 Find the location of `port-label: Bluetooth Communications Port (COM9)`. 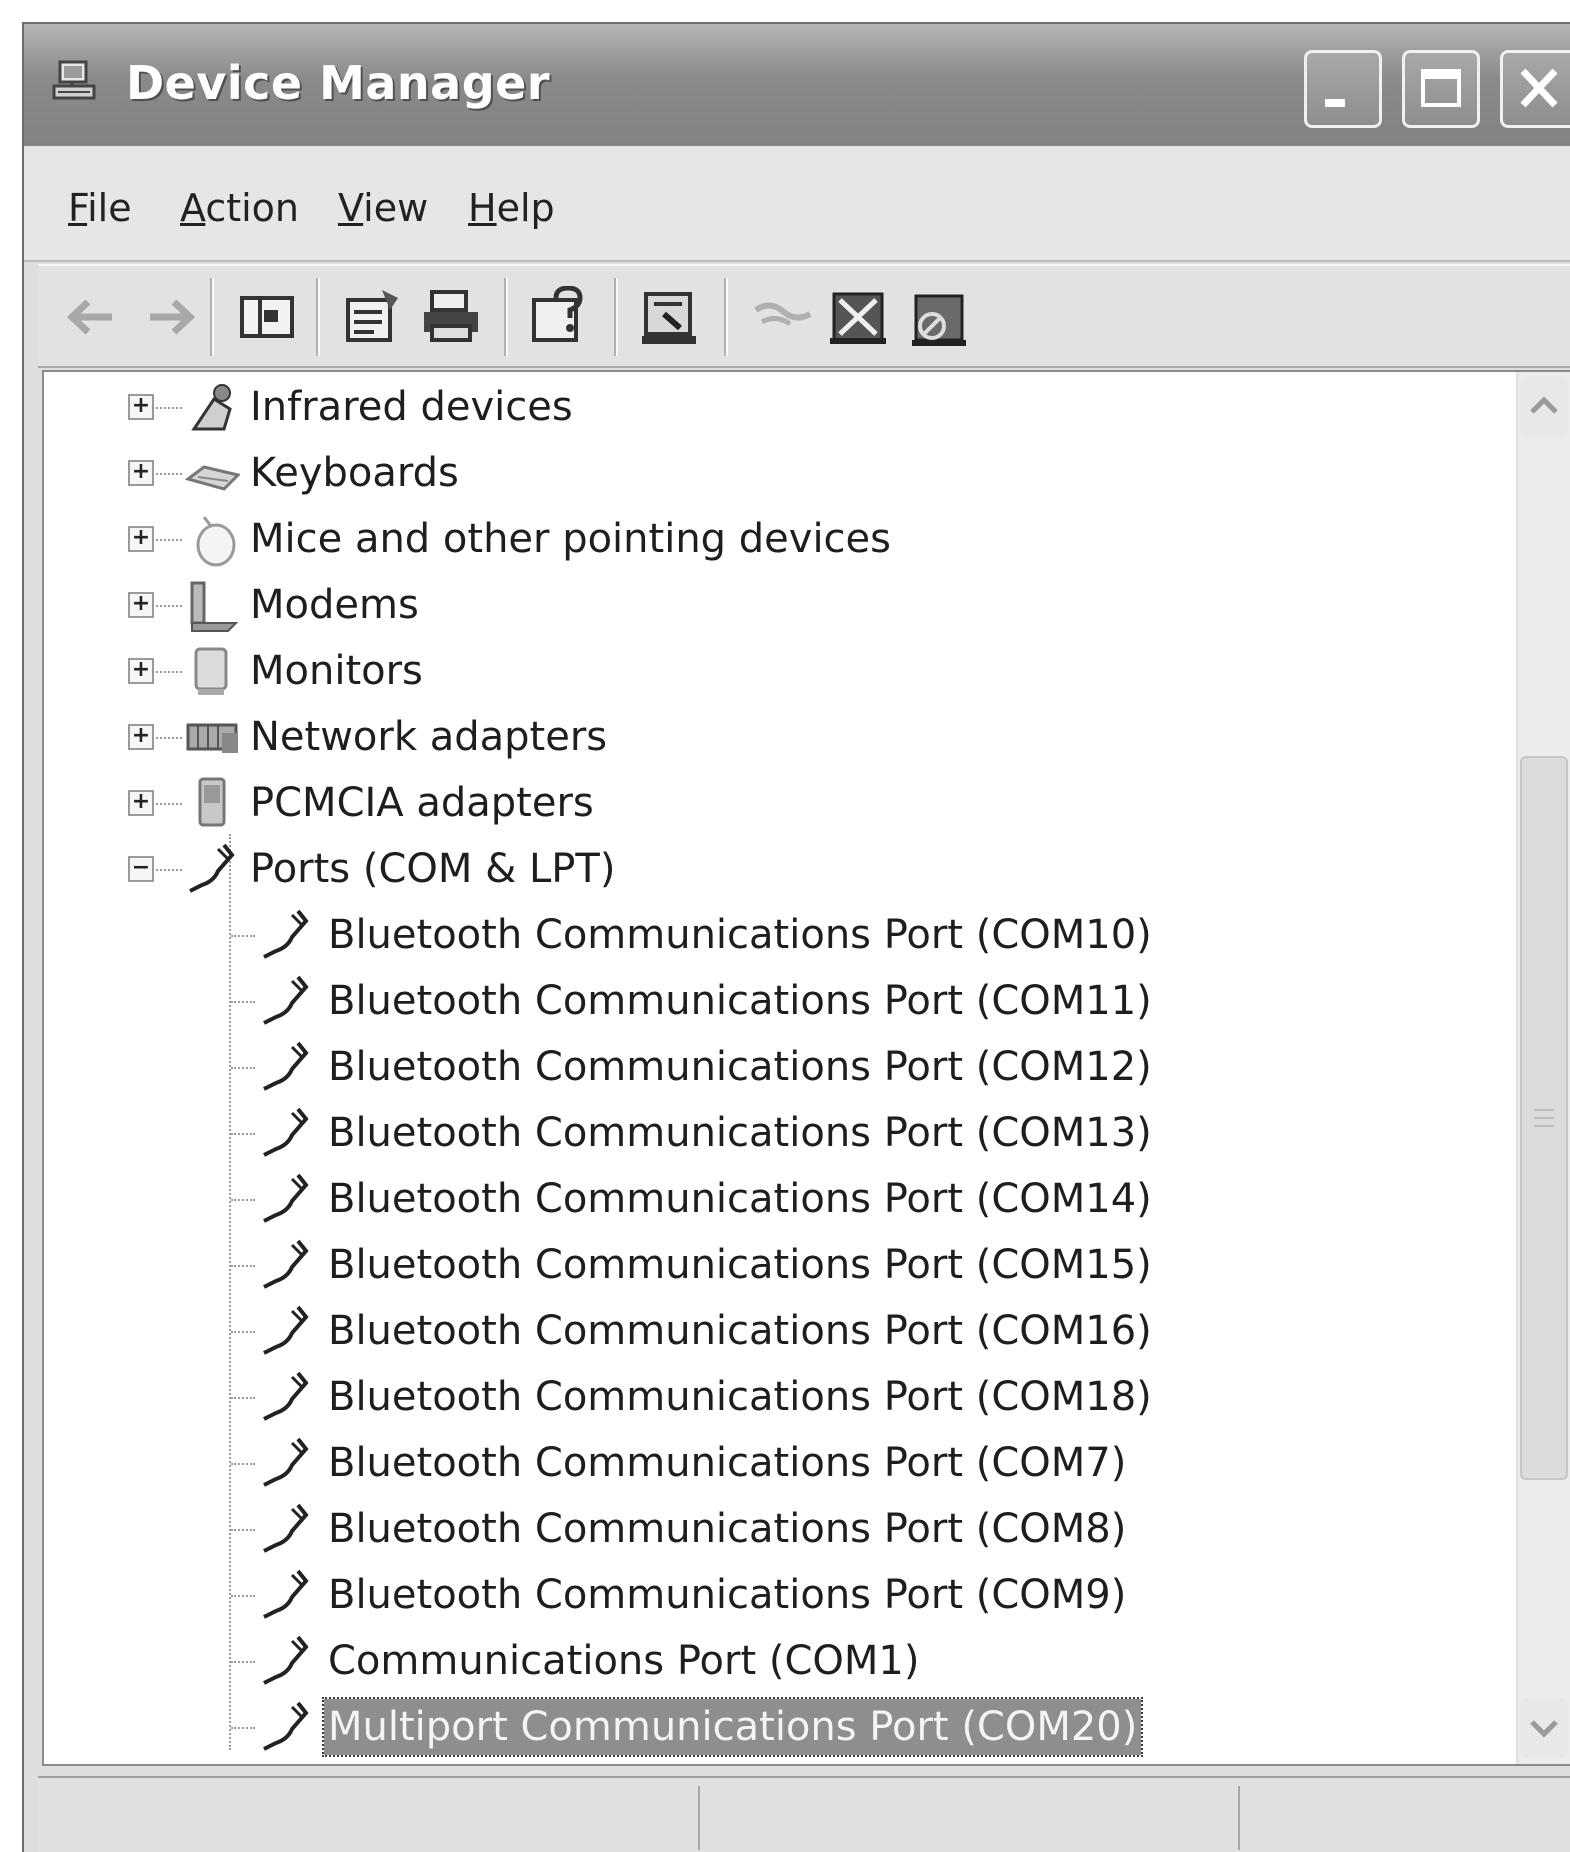

port-label: Bluetooth Communications Port (COM9) is located at coordinates (727, 1595).